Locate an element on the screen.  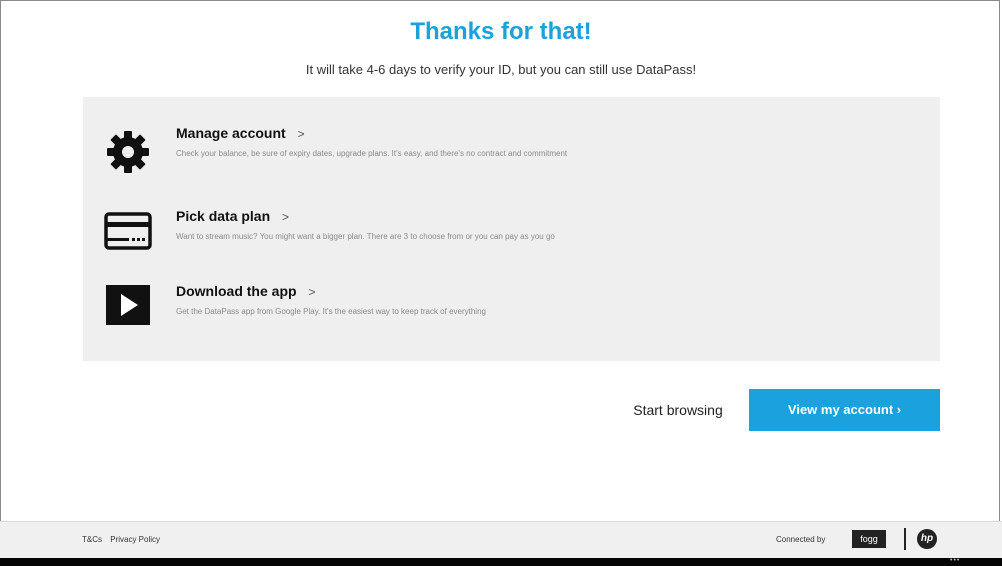
footer-links: T&Cs Privacy Policy is located at coordinates (124, 539).